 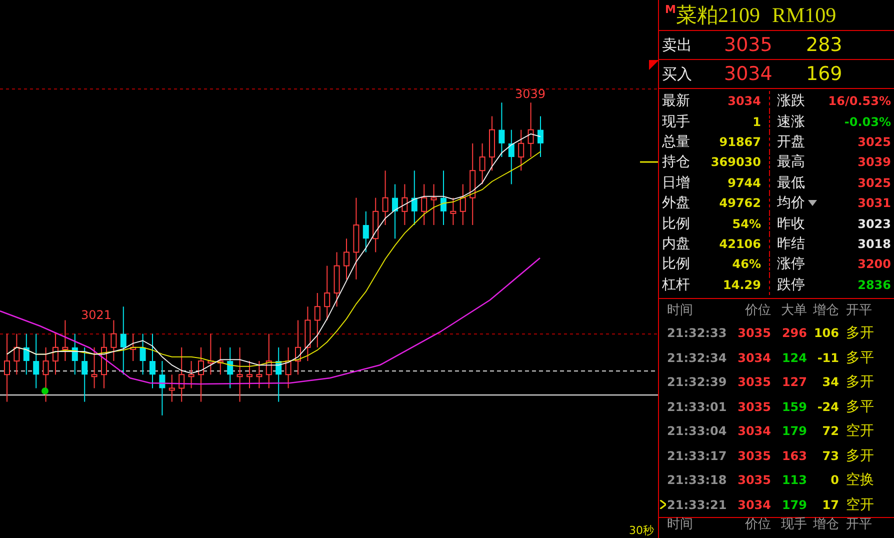 What do you see at coordinates (794, 431) in the screenshot?
I see `trade-volume: 179` at bounding box center [794, 431].